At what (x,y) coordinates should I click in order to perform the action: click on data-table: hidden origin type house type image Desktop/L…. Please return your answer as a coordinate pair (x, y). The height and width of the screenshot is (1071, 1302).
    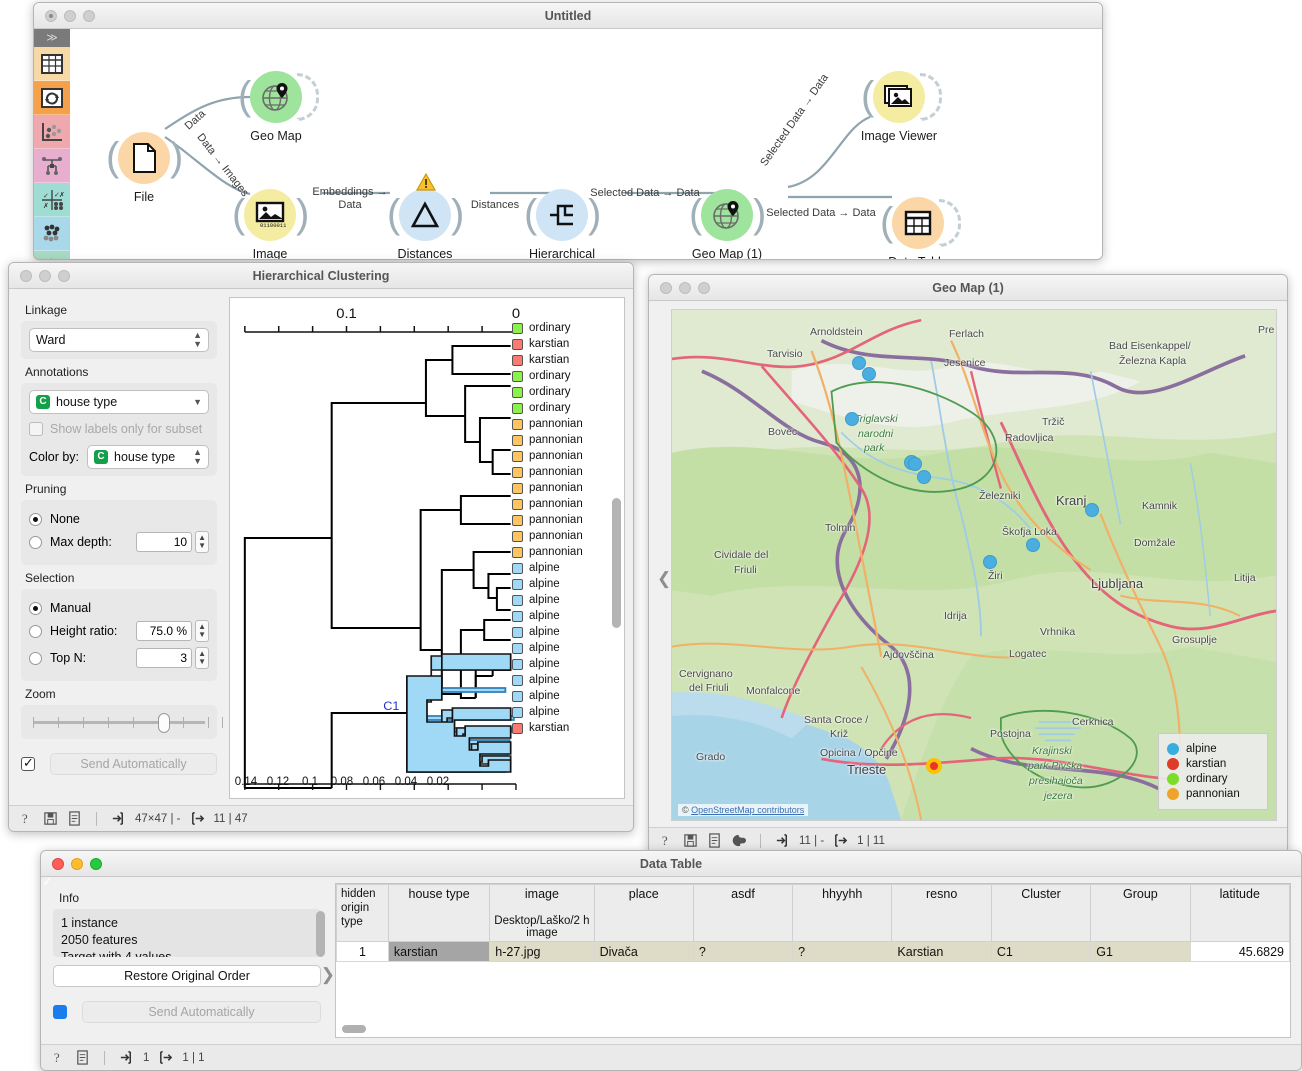
    Looking at the image, I should click on (813, 923).